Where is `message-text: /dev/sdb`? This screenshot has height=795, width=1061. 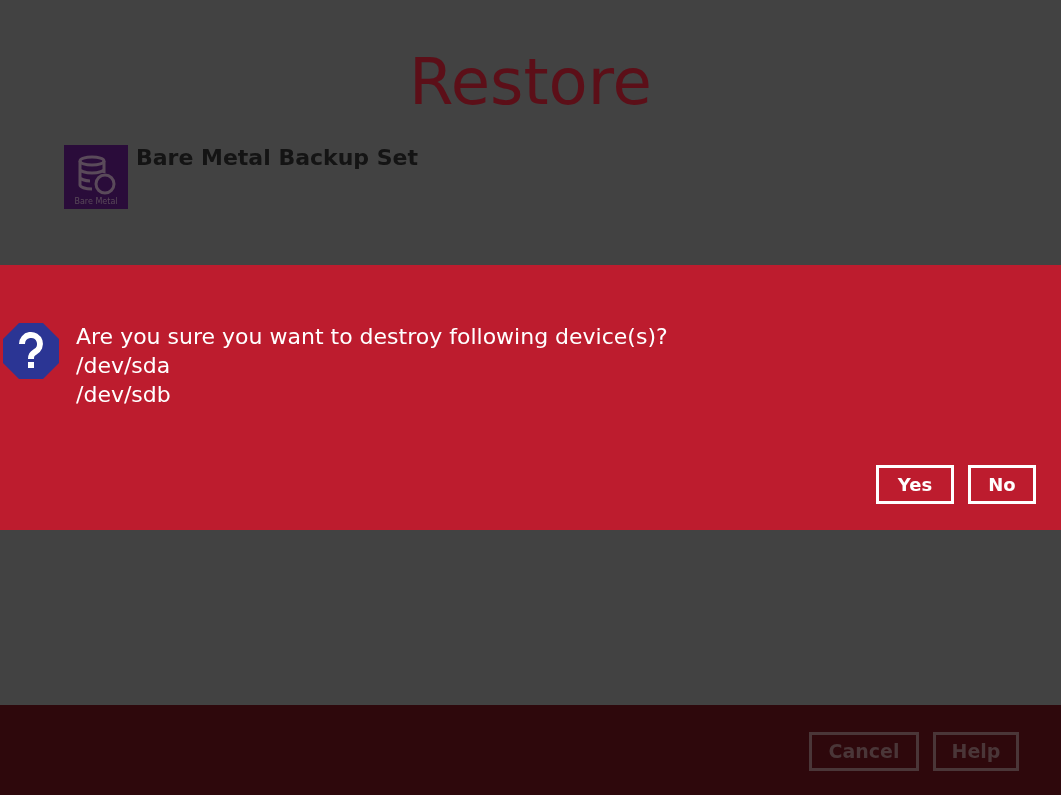
message-text: /dev/sdb is located at coordinates (124, 395).